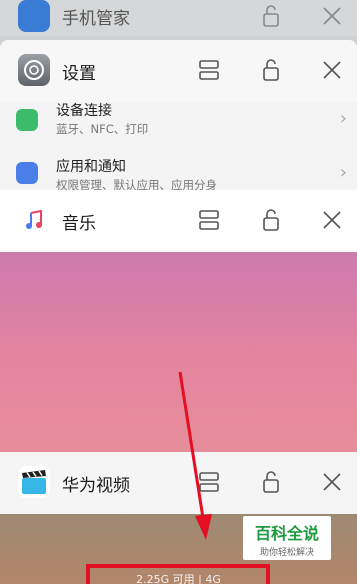  Describe the element at coordinates (34, 220) in the screenshot. I see `music-note-icon` at that location.